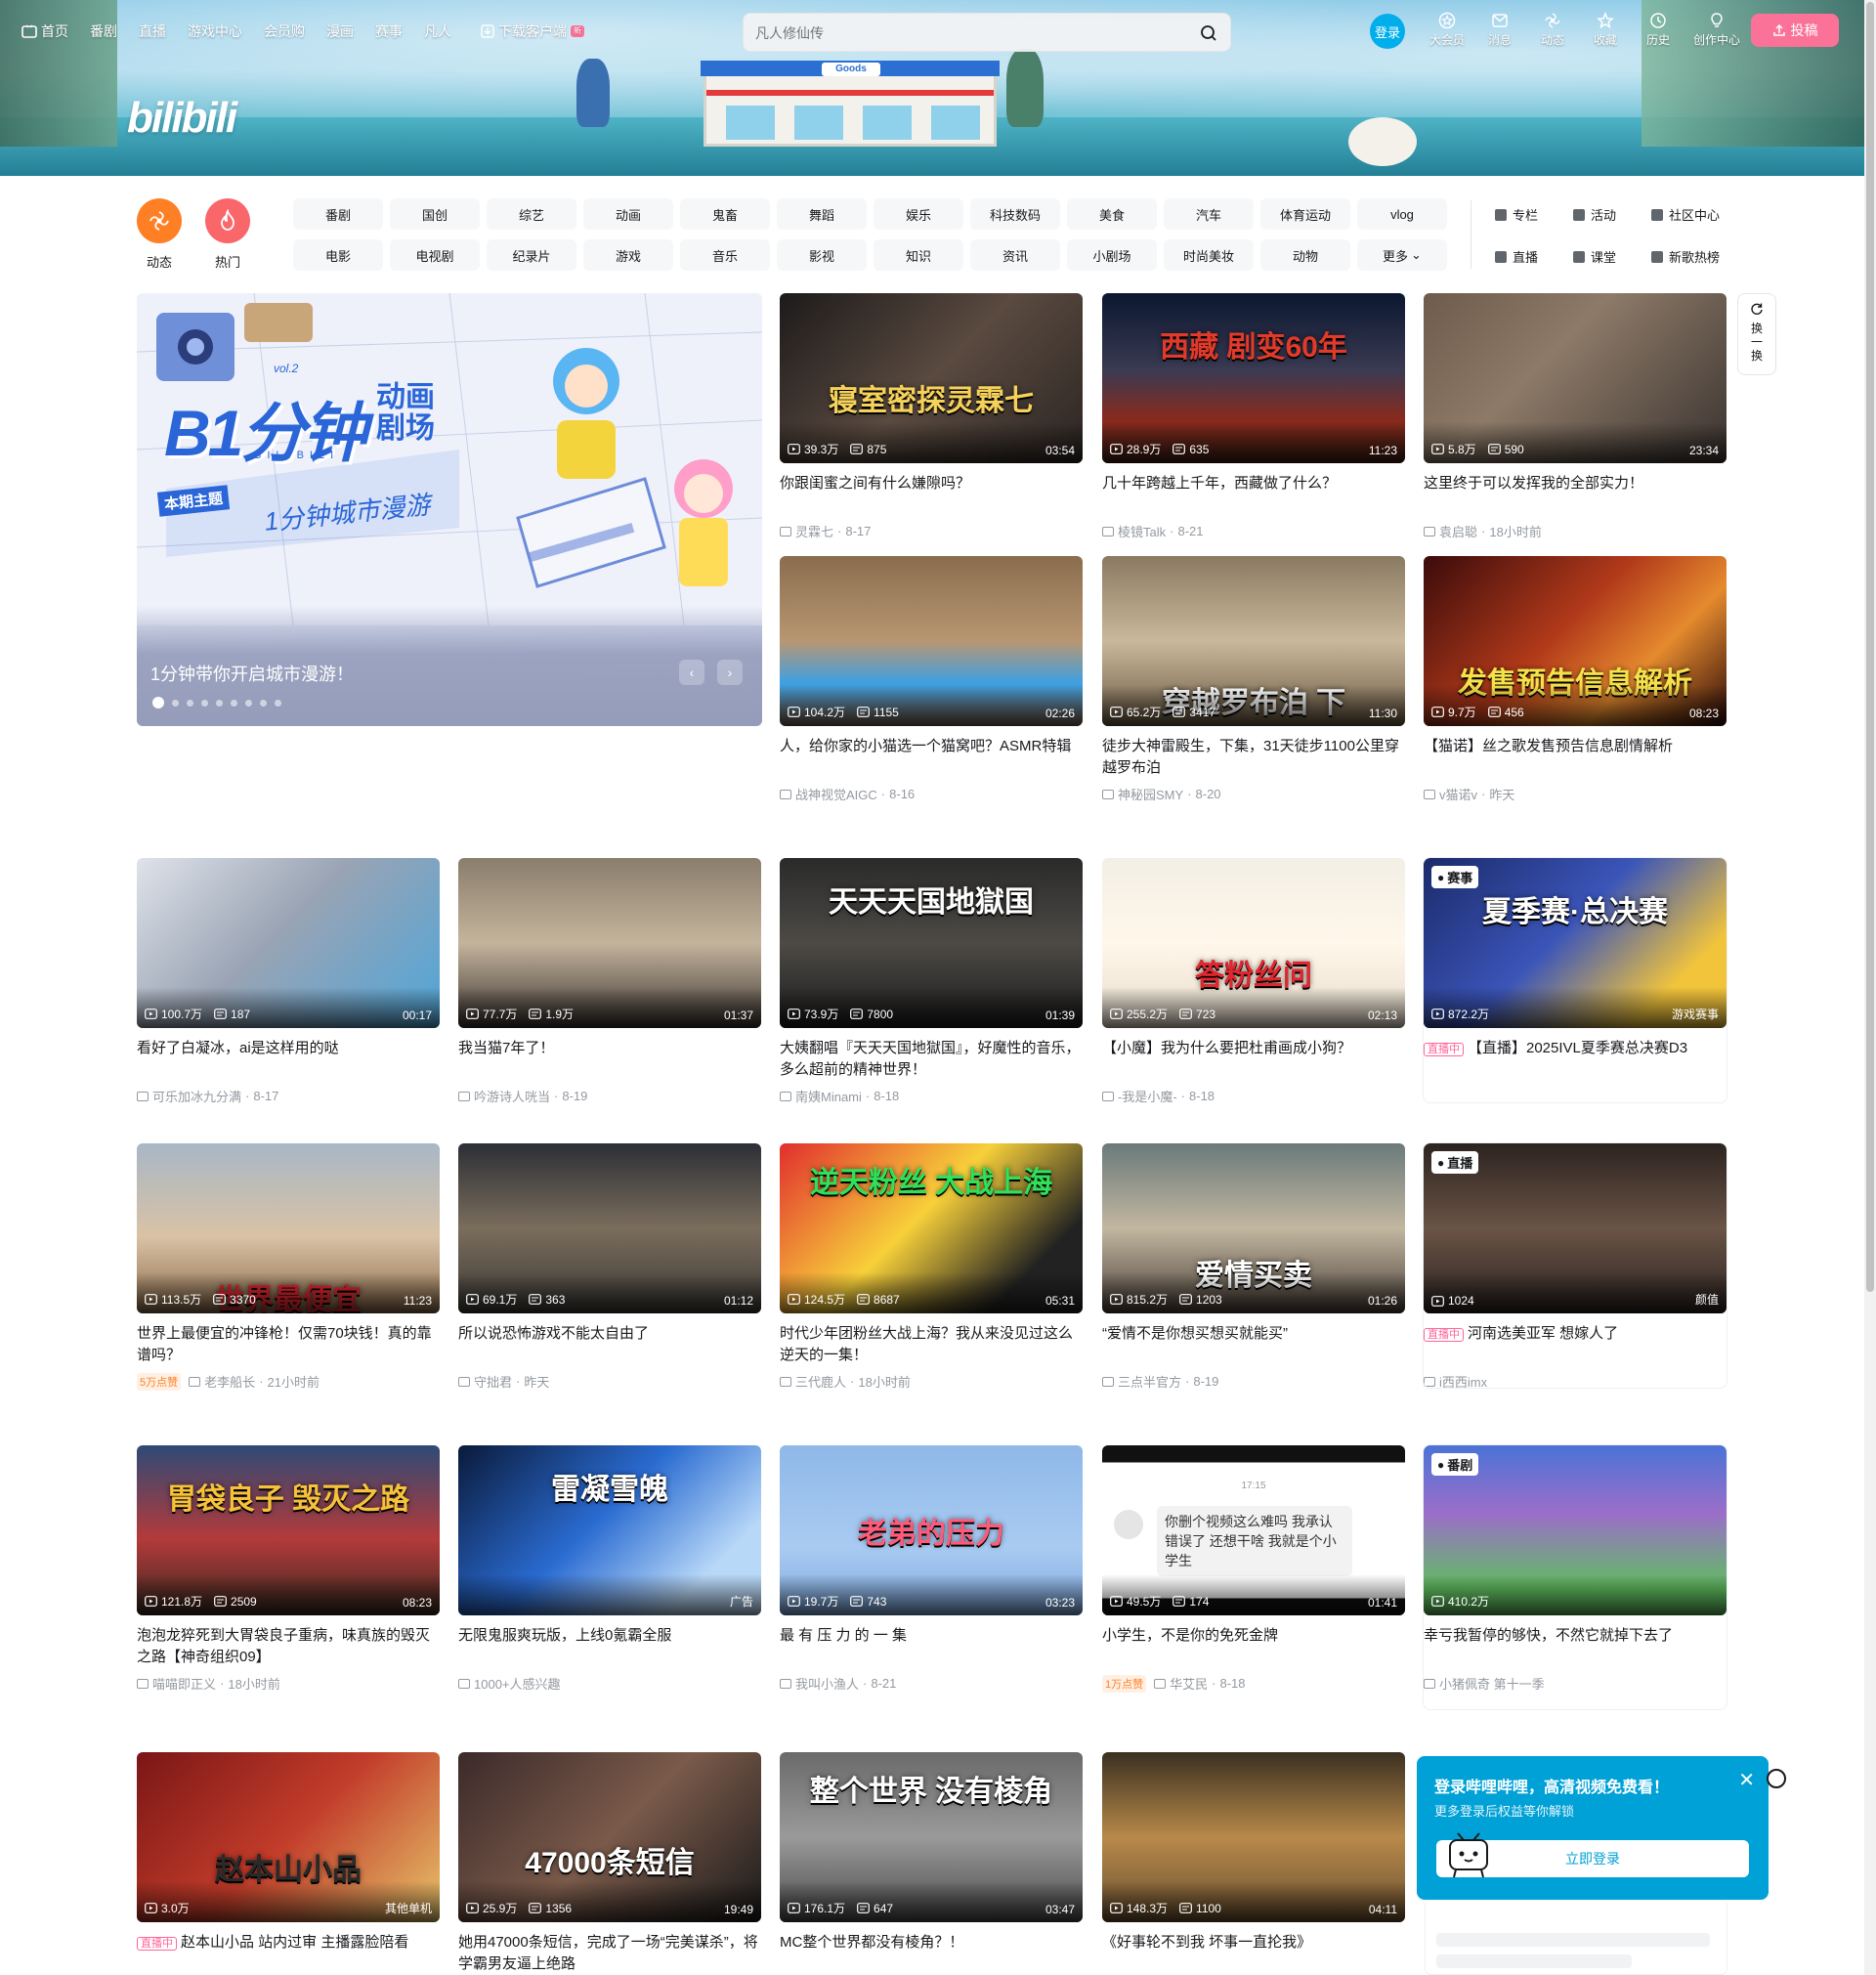 This screenshot has height=1975, width=1876. I want to click on video-card: 雷凝雪魄 广告 无限鬼服爽玩版，上线0氪霸全服 1000+人感兴趣, so click(609, 1569).